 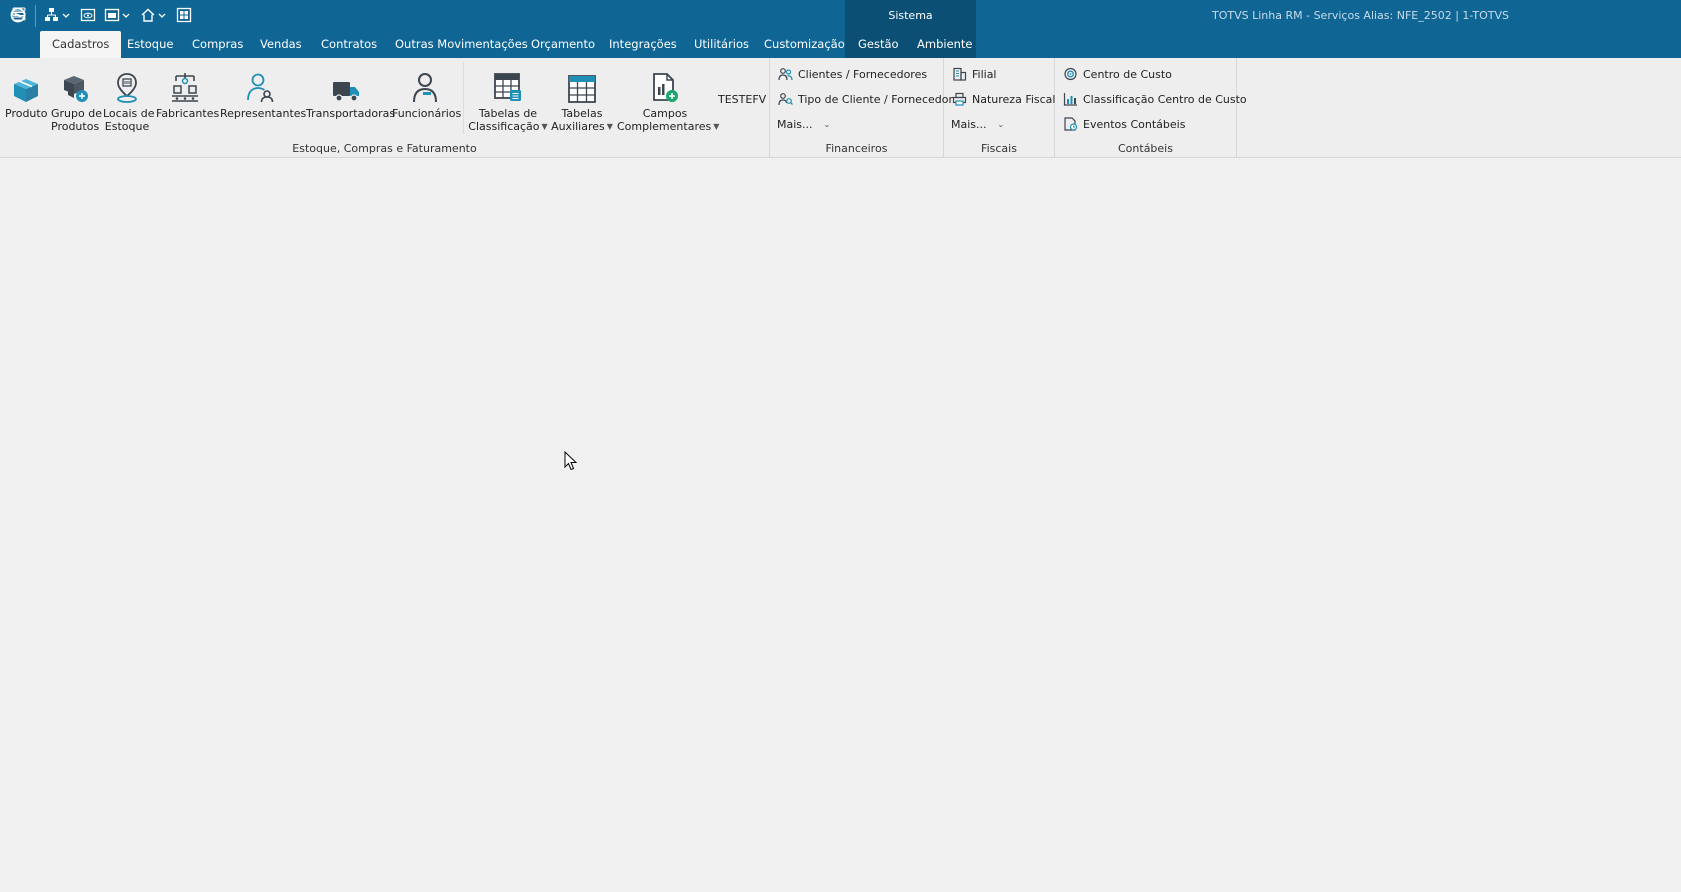 I want to click on truck-icon, so click(x=346, y=85).